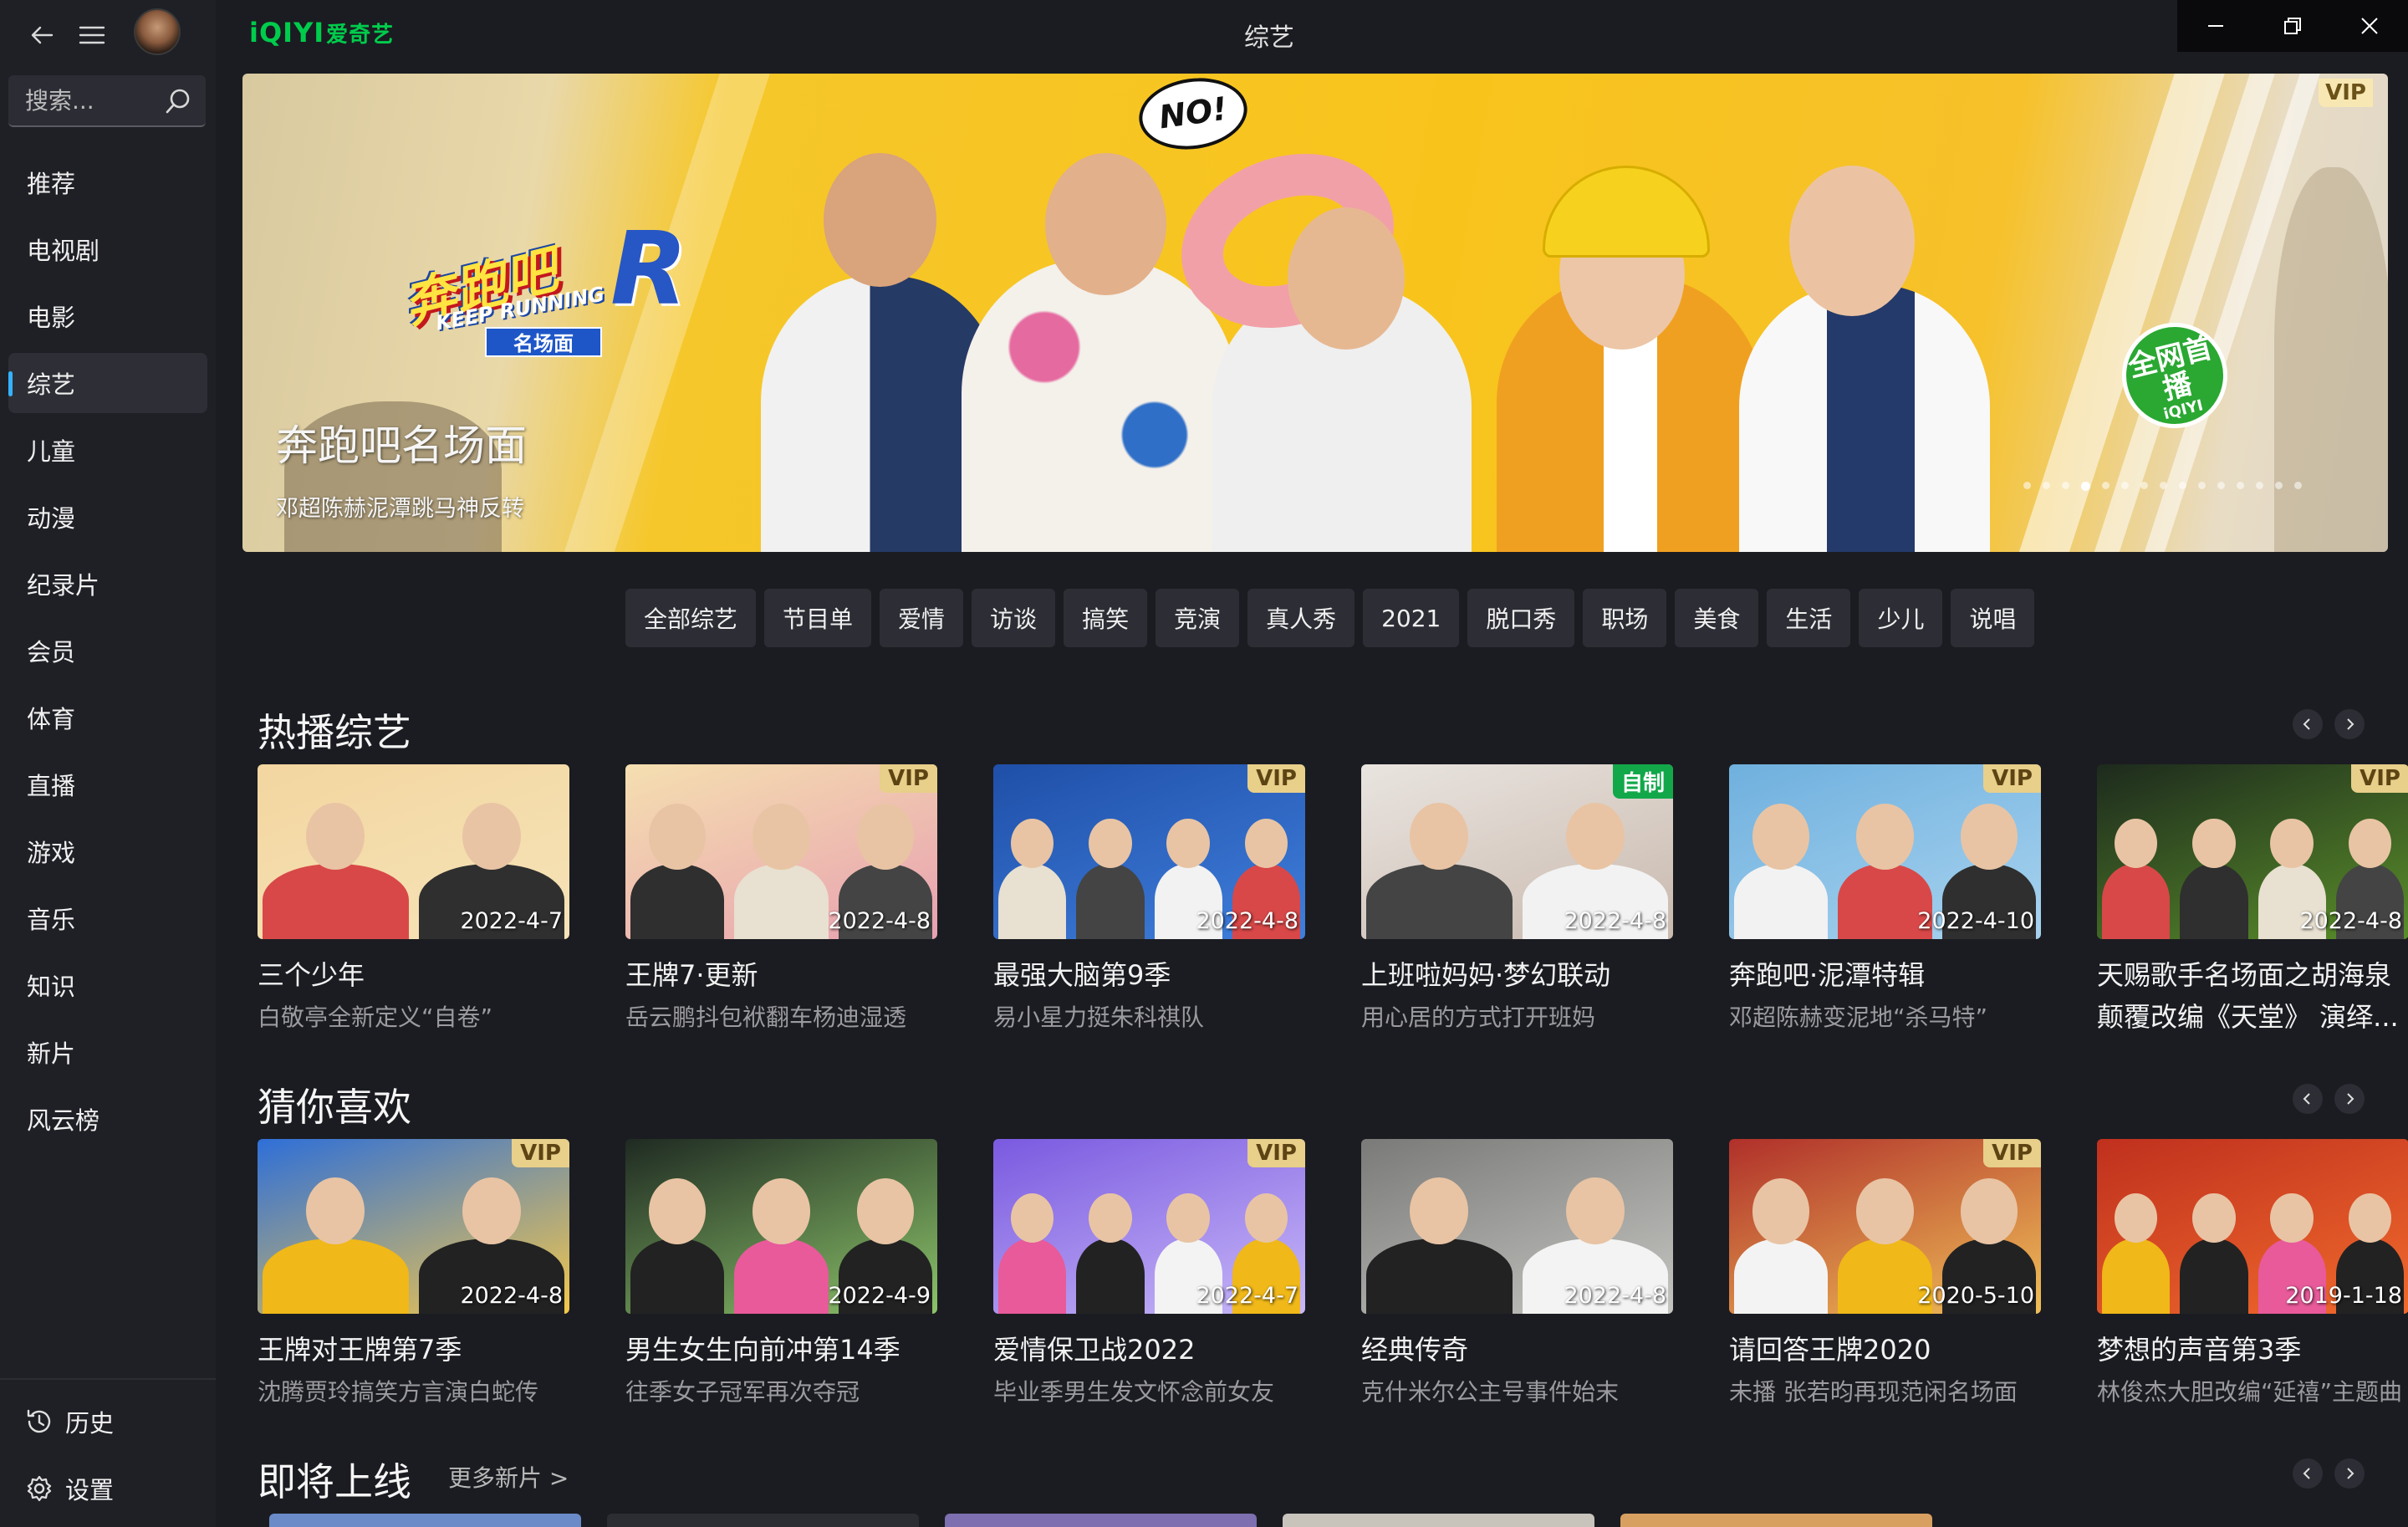  I want to click on sidebar-item: 电影, so click(108, 316).